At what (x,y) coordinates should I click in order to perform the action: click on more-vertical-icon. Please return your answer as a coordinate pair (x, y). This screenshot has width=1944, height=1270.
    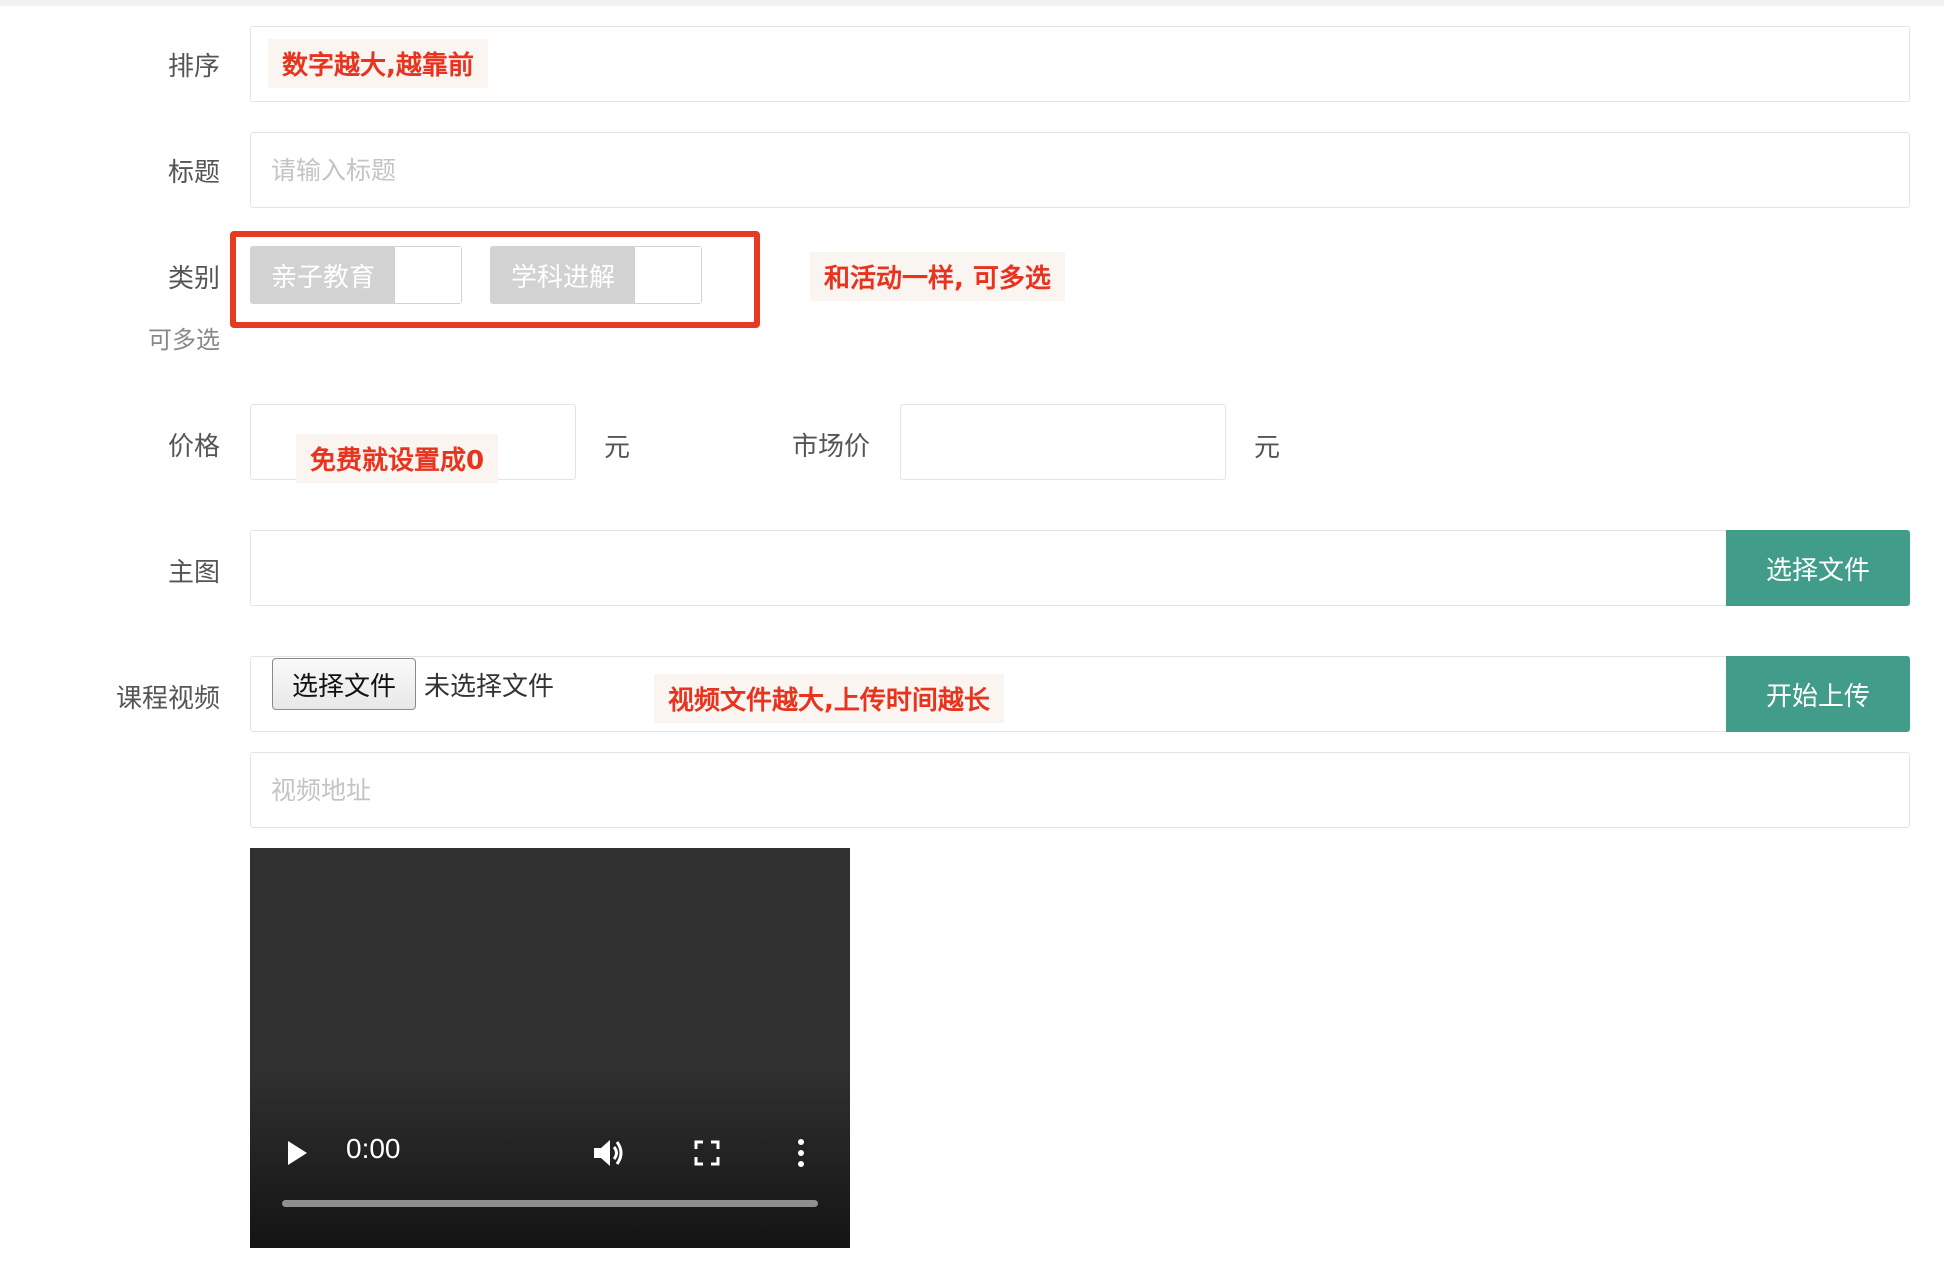
    Looking at the image, I should click on (801, 1153).